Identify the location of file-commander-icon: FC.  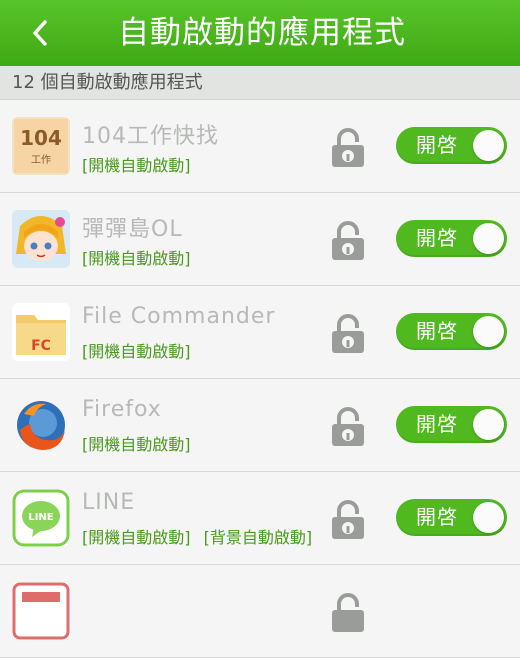
(41, 332).